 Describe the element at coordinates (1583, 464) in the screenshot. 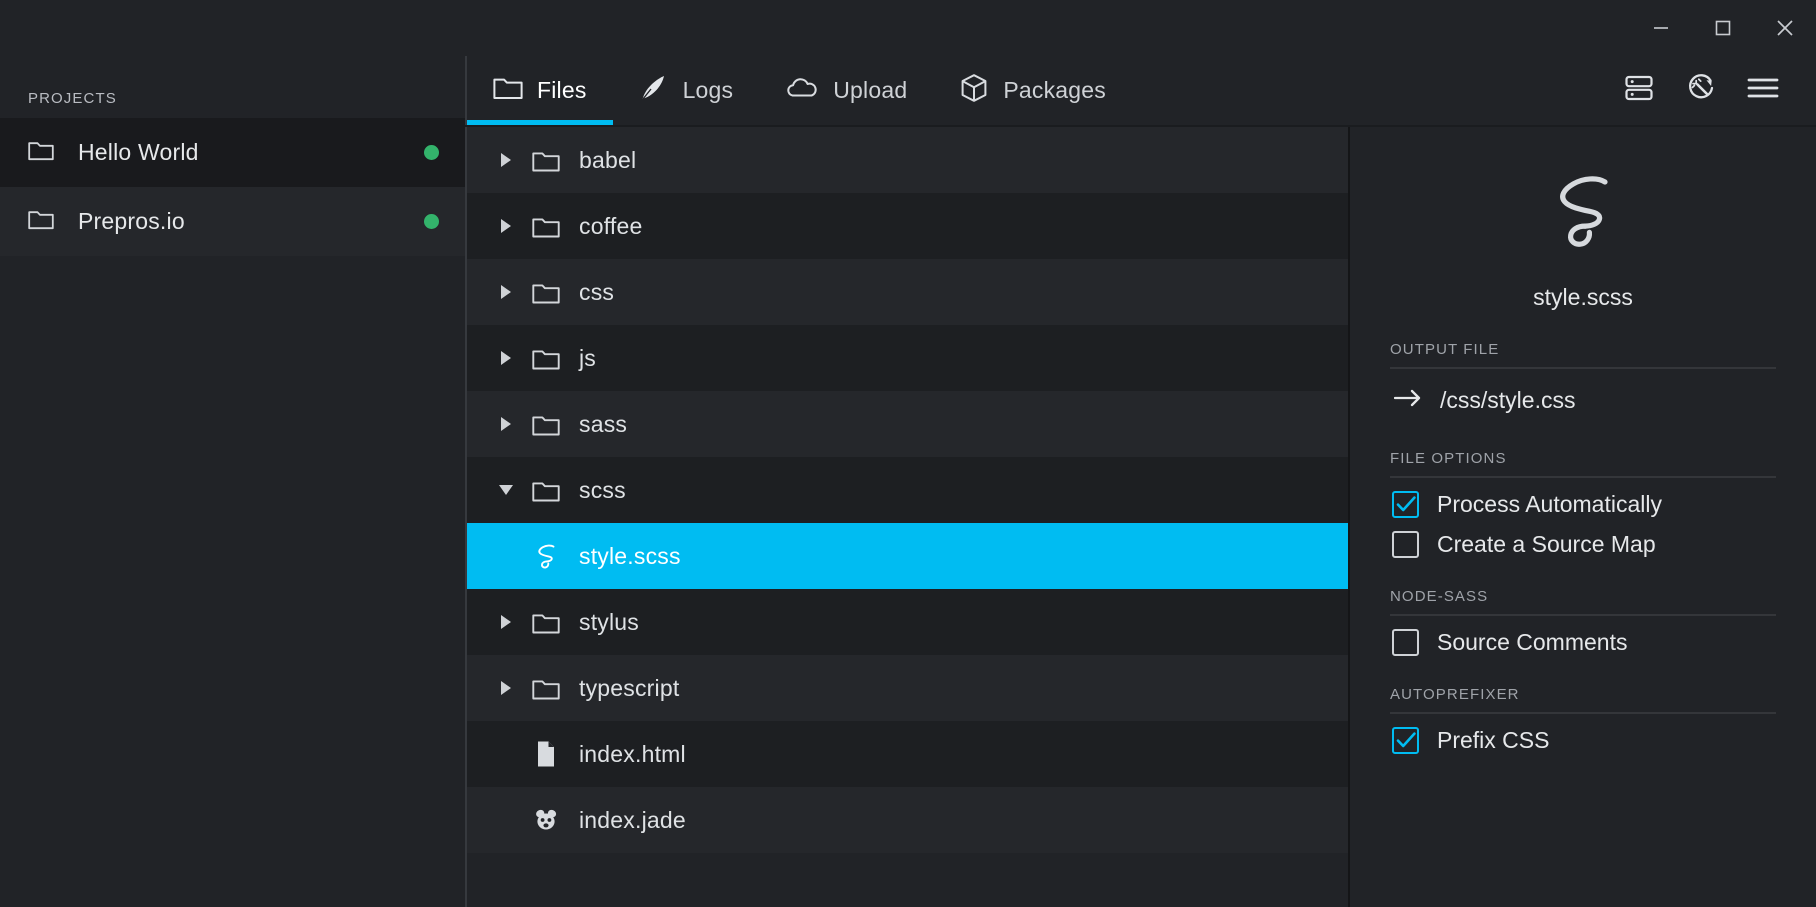

I see `section-title-file-options: FILE OPTIONS` at that location.